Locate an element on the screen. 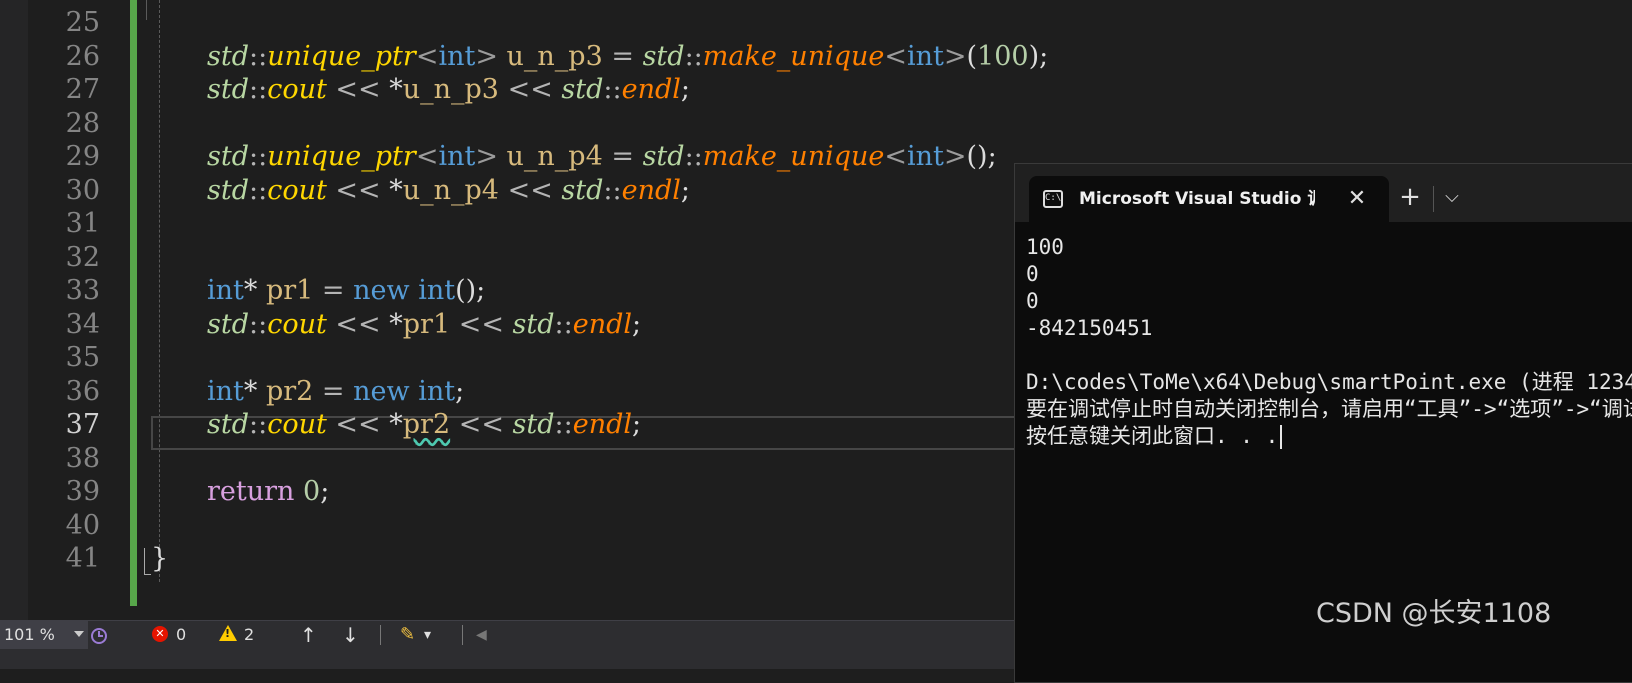  scroll-left-icon: ◀ is located at coordinates (481, 635).